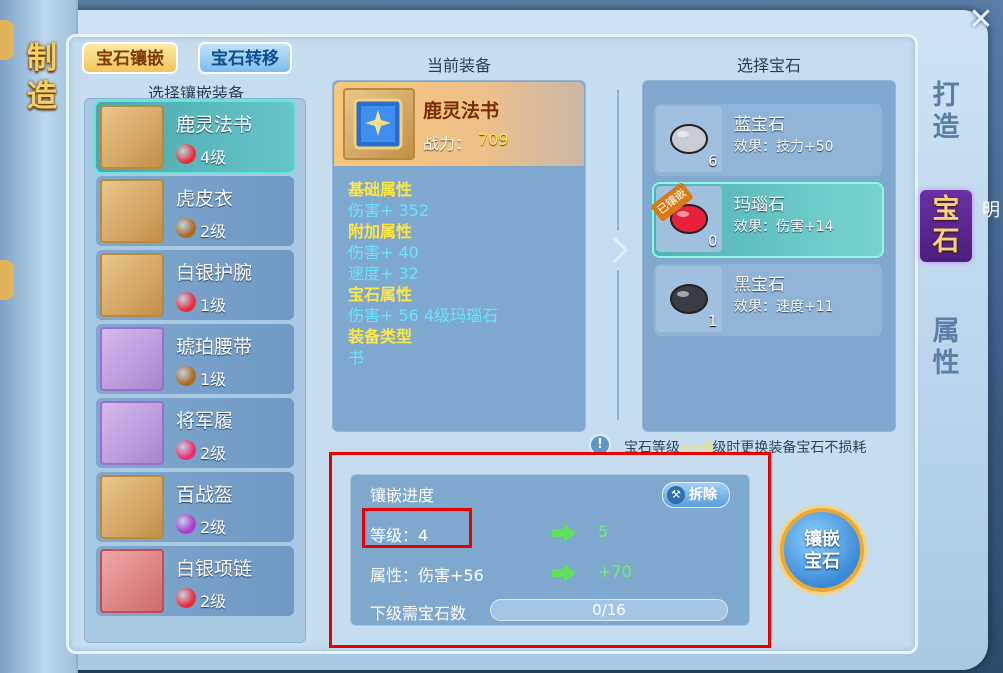 The width and height of the screenshot is (1003, 673). Describe the element at coordinates (195, 359) in the screenshot. I see `equip-item: 琥珀腰带 1级` at that location.